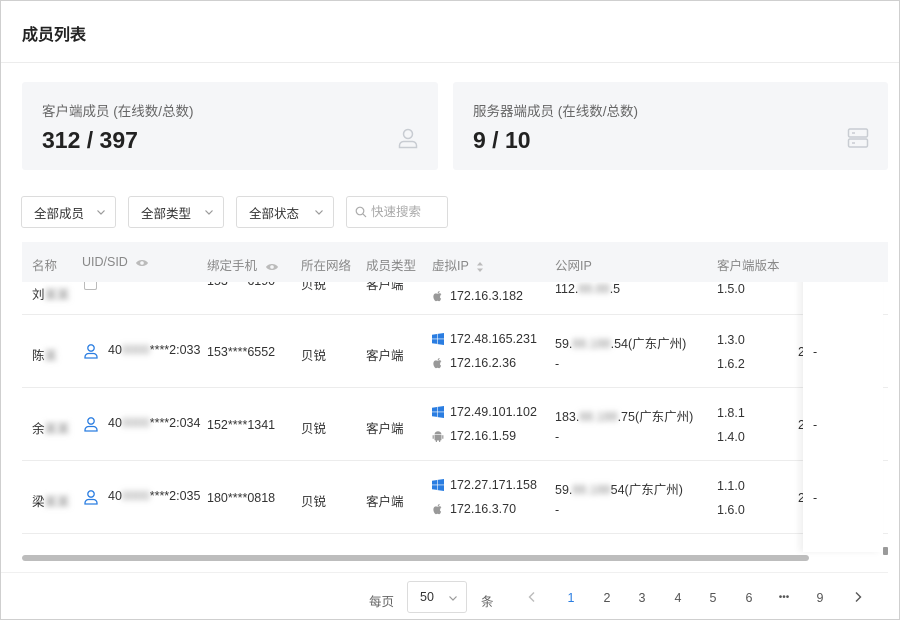 This screenshot has width=900, height=620. What do you see at coordinates (571, 598) in the screenshot?
I see `page-1: 1` at bounding box center [571, 598].